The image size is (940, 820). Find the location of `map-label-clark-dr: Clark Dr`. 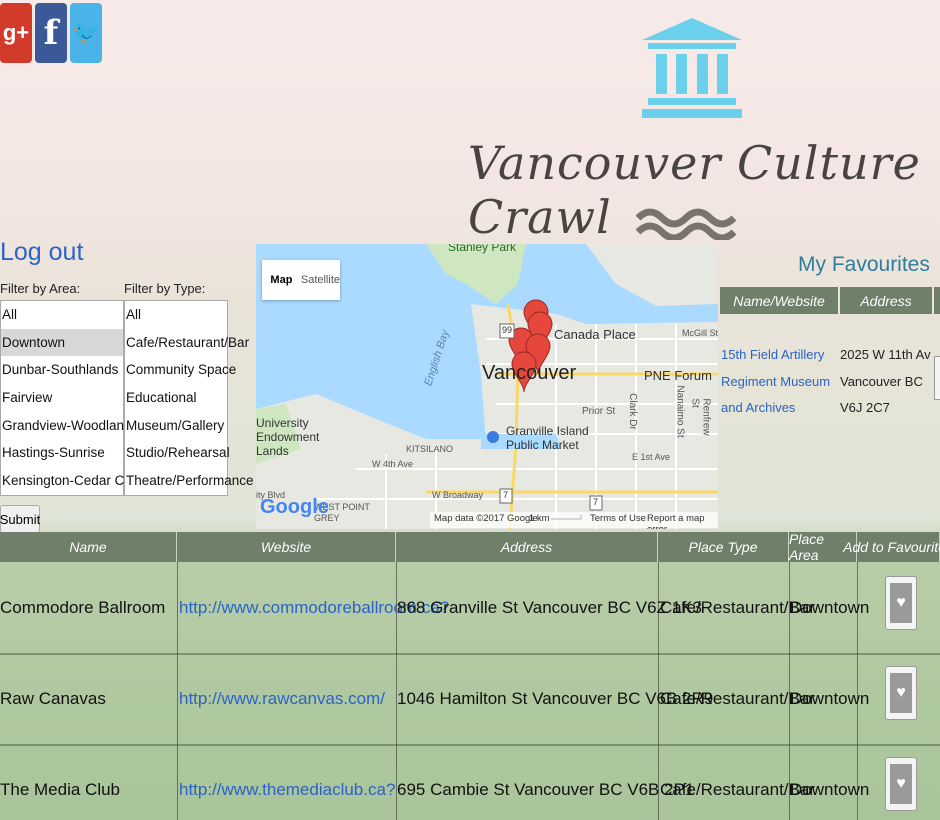

map-label-clark-dr: Clark Dr is located at coordinates (632, 411).